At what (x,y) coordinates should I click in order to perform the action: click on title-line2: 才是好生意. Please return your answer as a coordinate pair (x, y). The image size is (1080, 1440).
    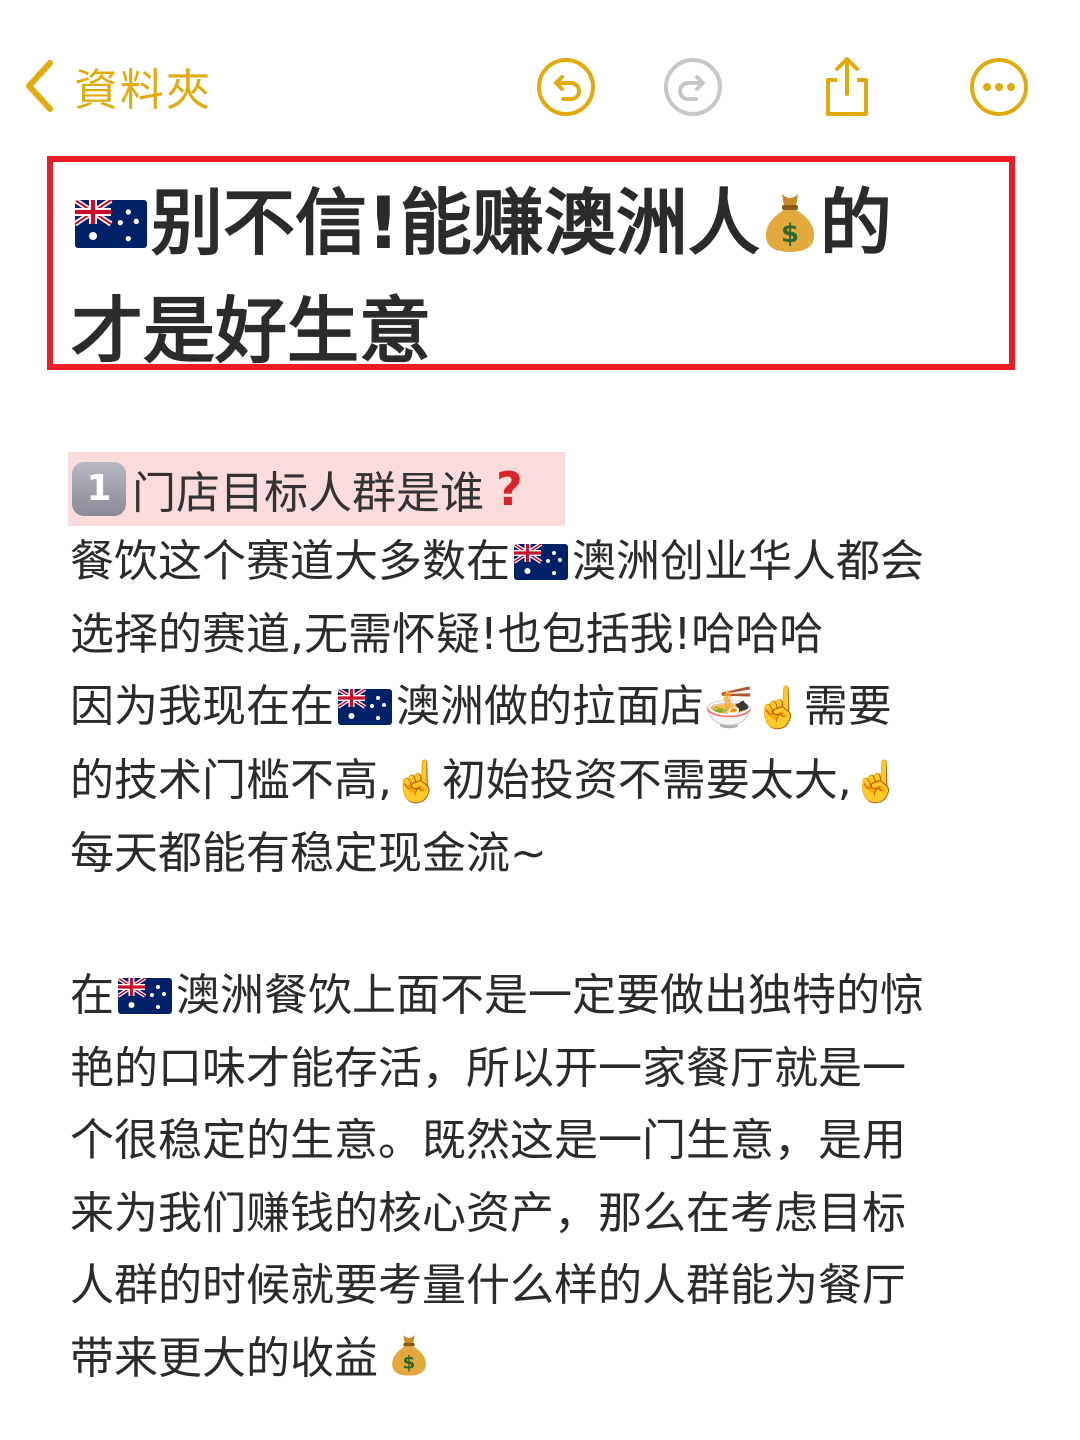
    Looking at the image, I should click on (251, 331).